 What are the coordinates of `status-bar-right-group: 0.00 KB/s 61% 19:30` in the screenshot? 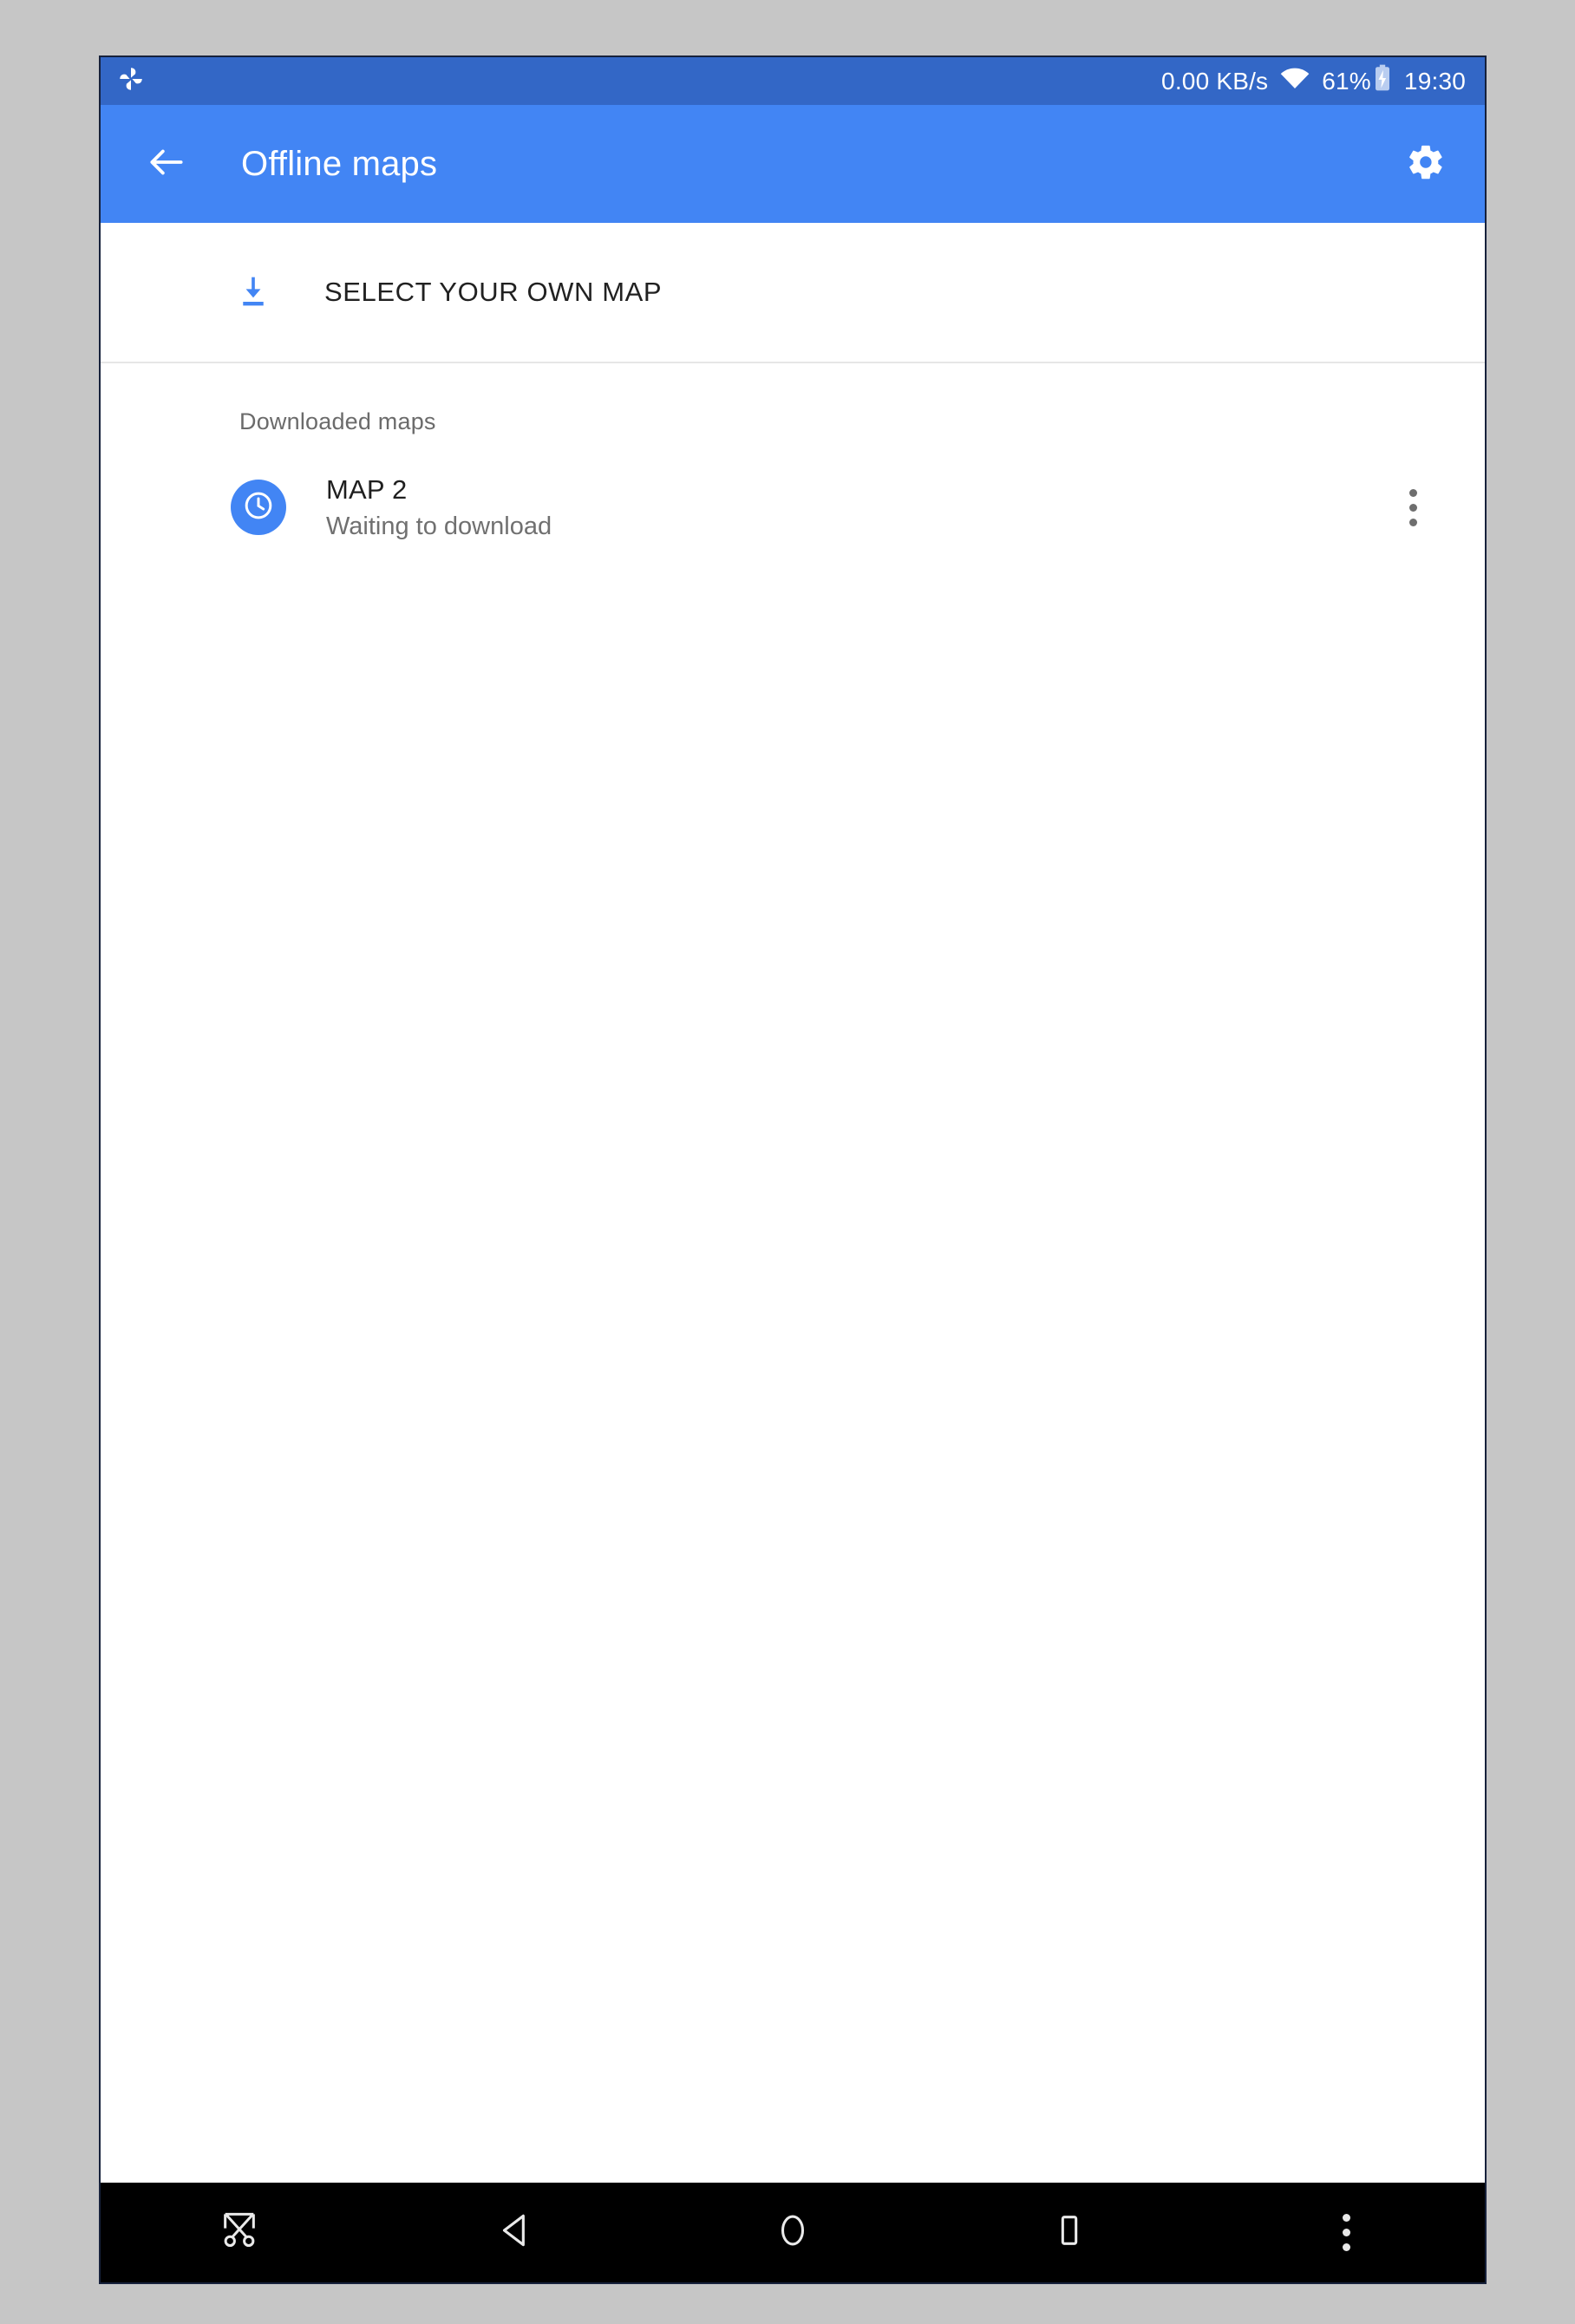 It's located at (1314, 81).